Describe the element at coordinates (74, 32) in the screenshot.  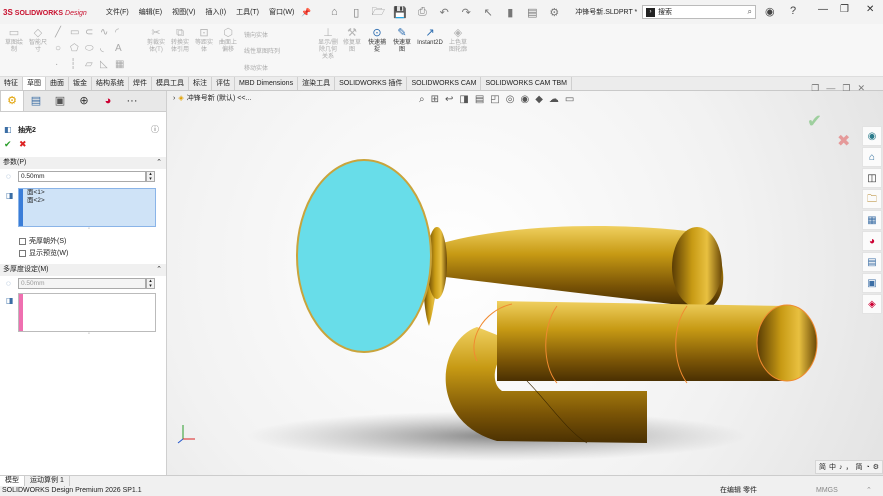
I see `rectangle-icon: ▭` at that location.